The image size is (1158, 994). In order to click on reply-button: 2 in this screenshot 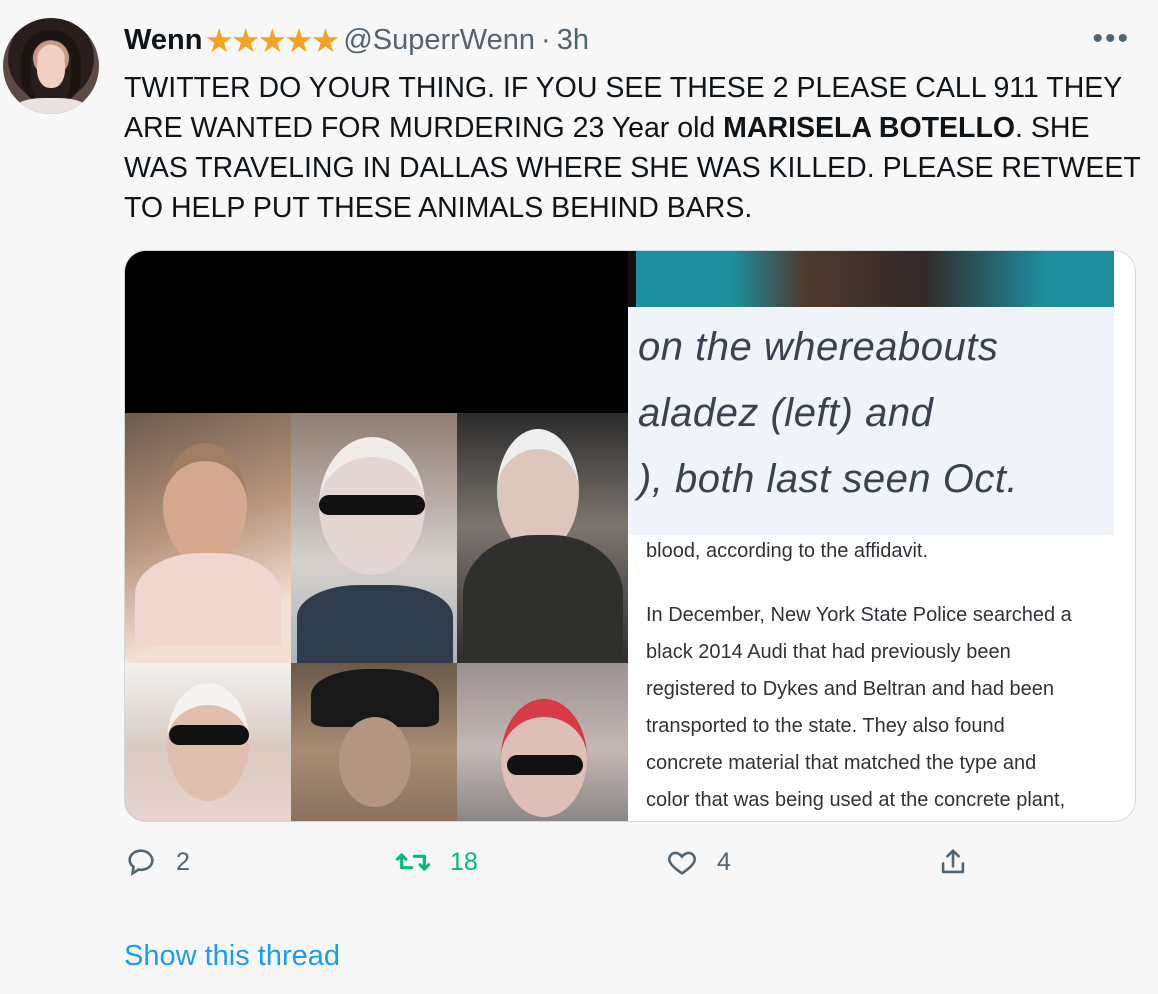, I will do `click(157, 862)`.